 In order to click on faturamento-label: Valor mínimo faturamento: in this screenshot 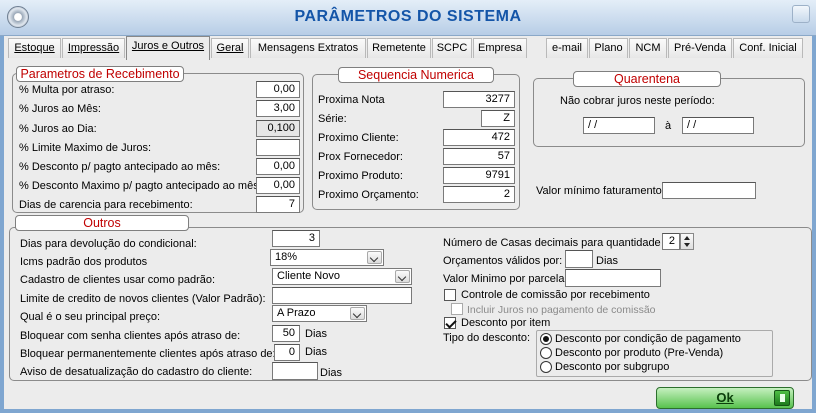, I will do `click(600, 191)`.